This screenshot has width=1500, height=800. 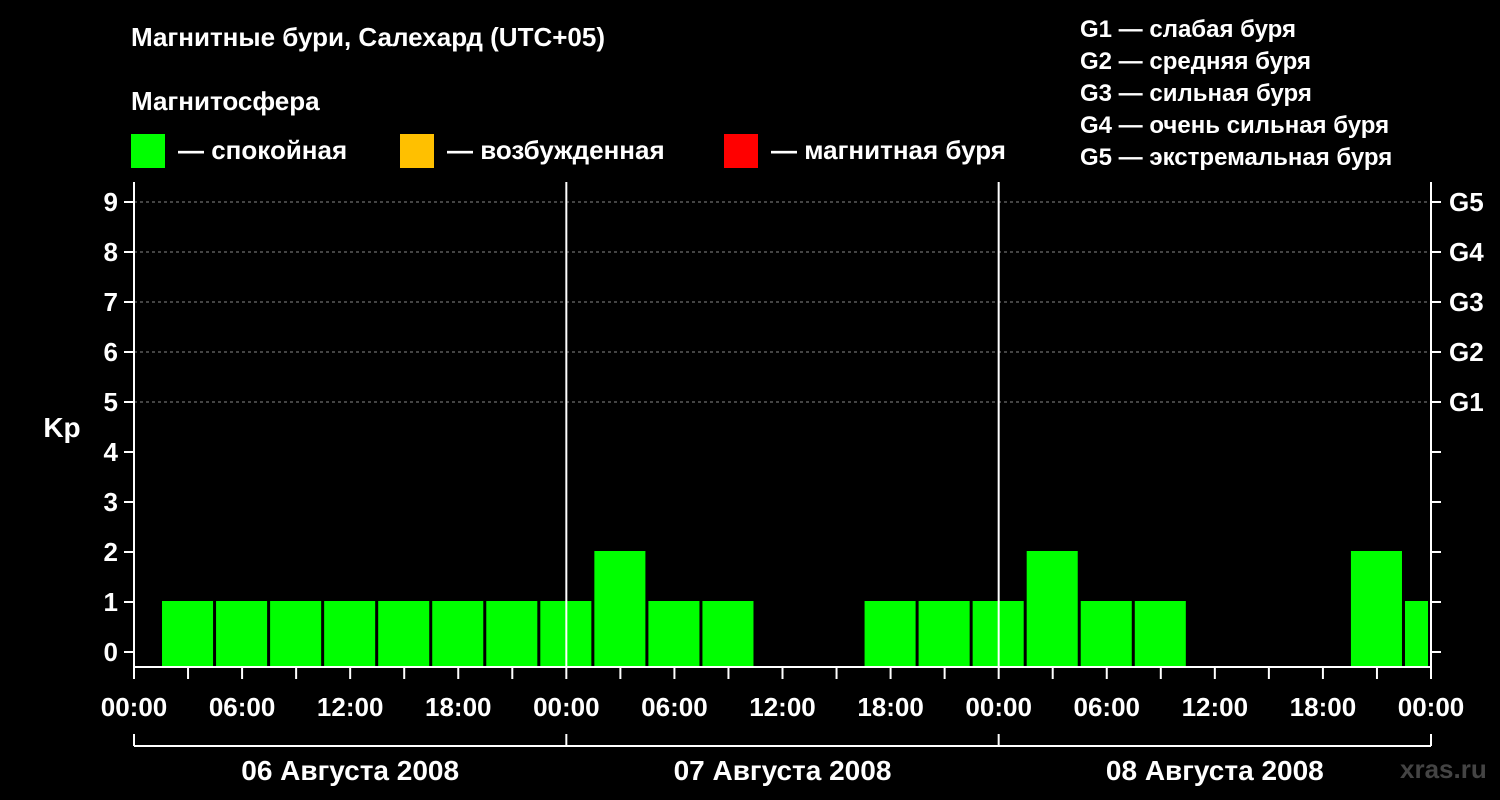 I want to click on y-tick-label: 8, so click(x=111, y=252).